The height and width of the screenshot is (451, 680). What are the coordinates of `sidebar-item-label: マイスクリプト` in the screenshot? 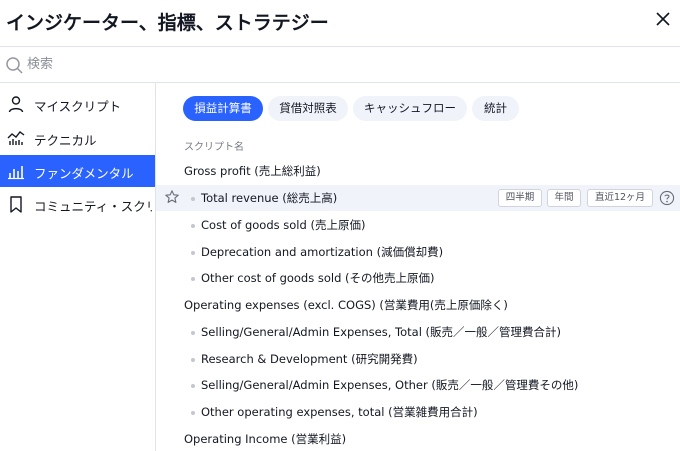 It's located at (78, 106).